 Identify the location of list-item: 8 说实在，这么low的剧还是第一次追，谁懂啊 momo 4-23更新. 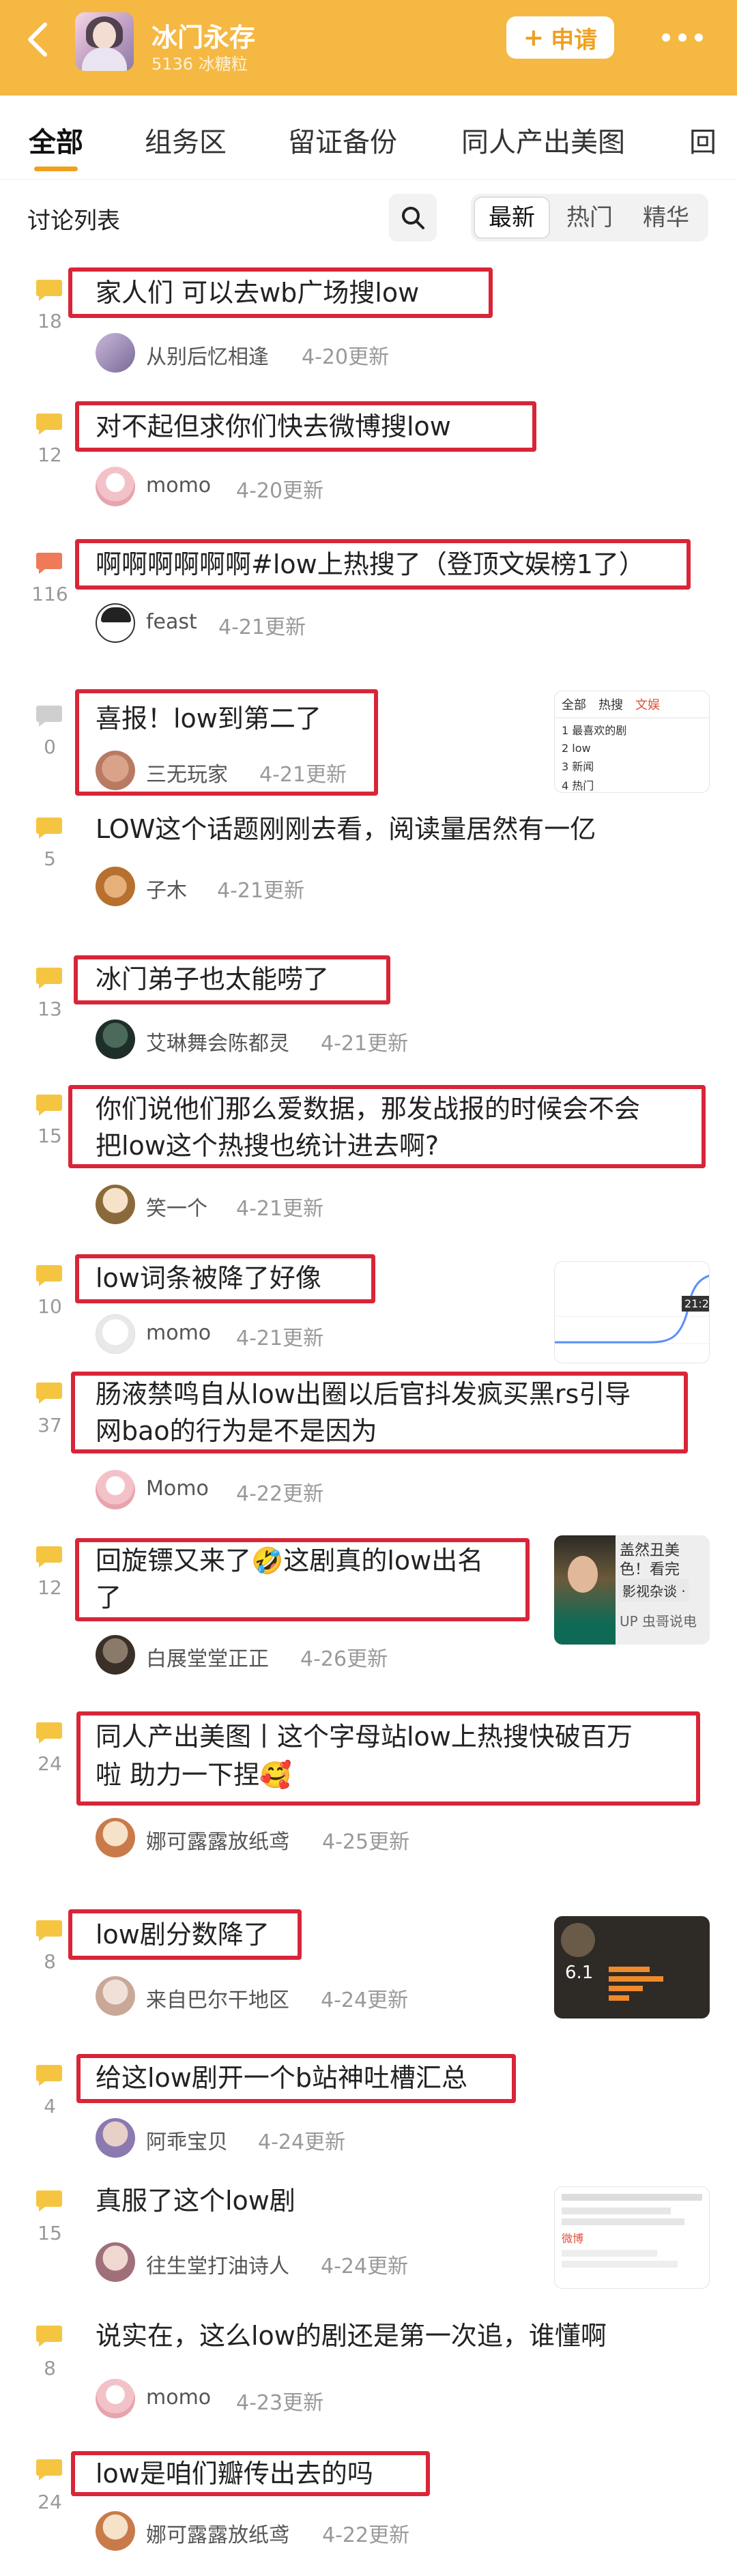
(369, 2374).